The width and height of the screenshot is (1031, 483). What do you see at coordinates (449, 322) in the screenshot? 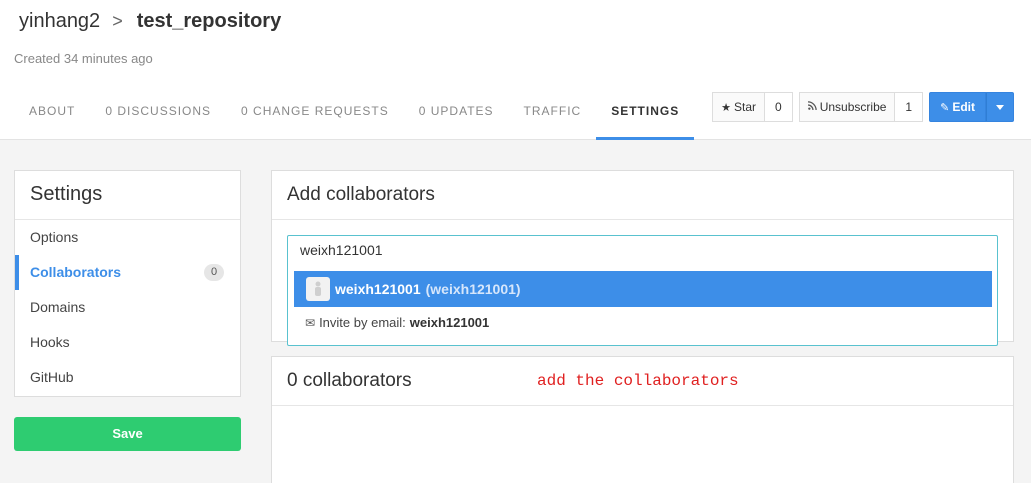
I see `invite-email: weixh121001` at bounding box center [449, 322].